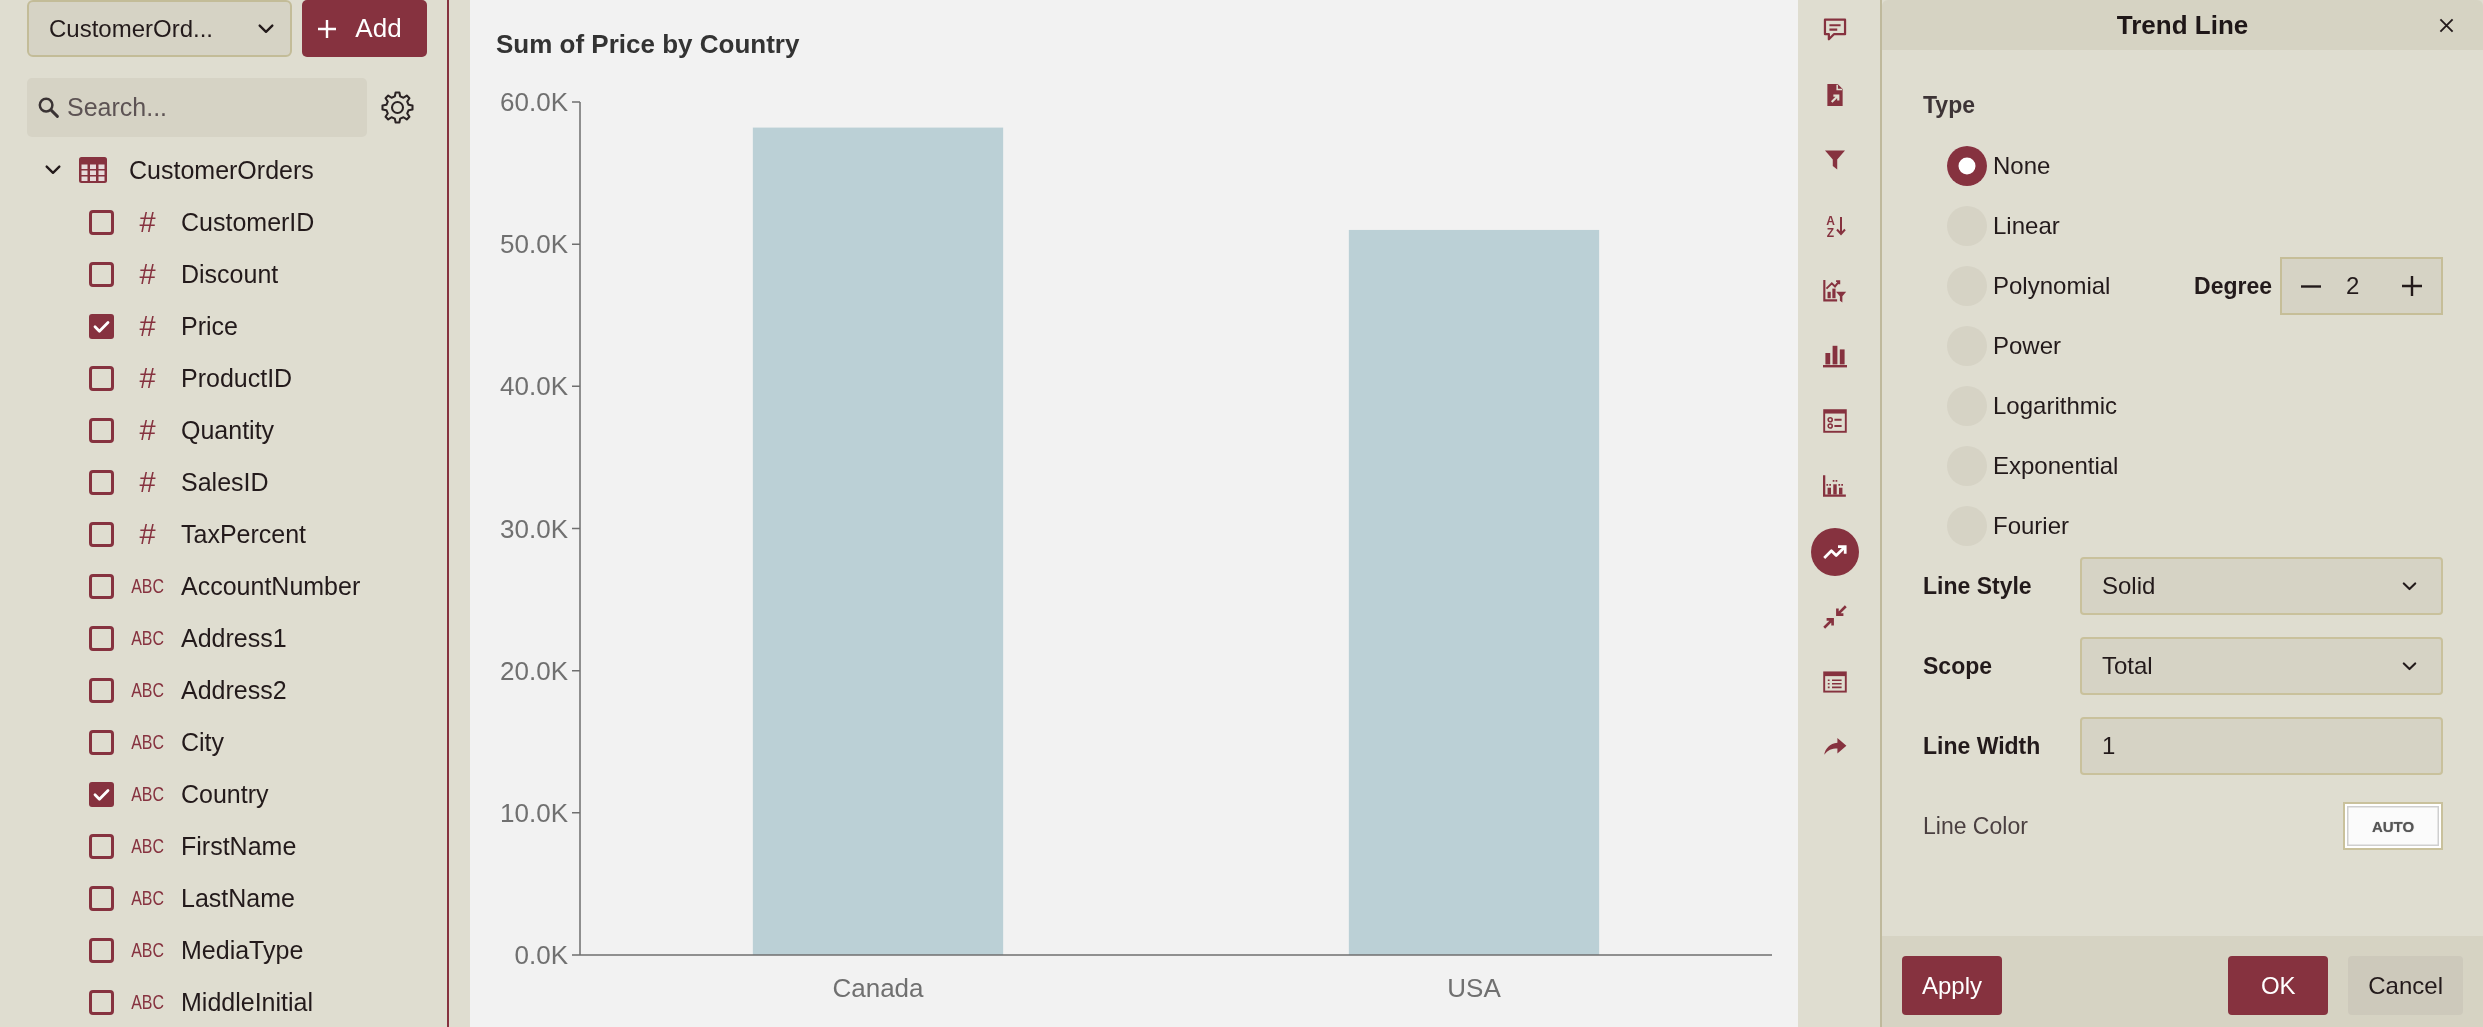 Image resolution: width=2483 pixels, height=1027 pixels. I want to click on swatch-button: AUTO, so click(2393, 826).